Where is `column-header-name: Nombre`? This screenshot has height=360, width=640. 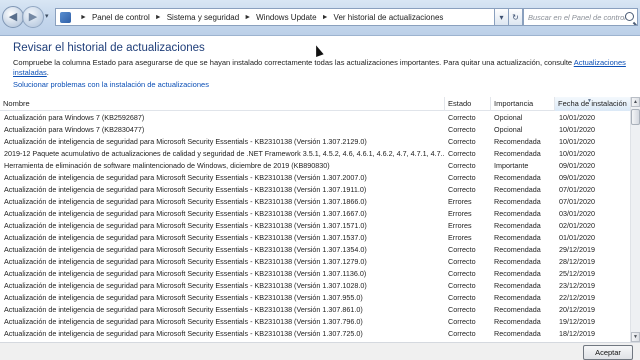 column-header-name: Nombre is located at coordinates (222, 104).